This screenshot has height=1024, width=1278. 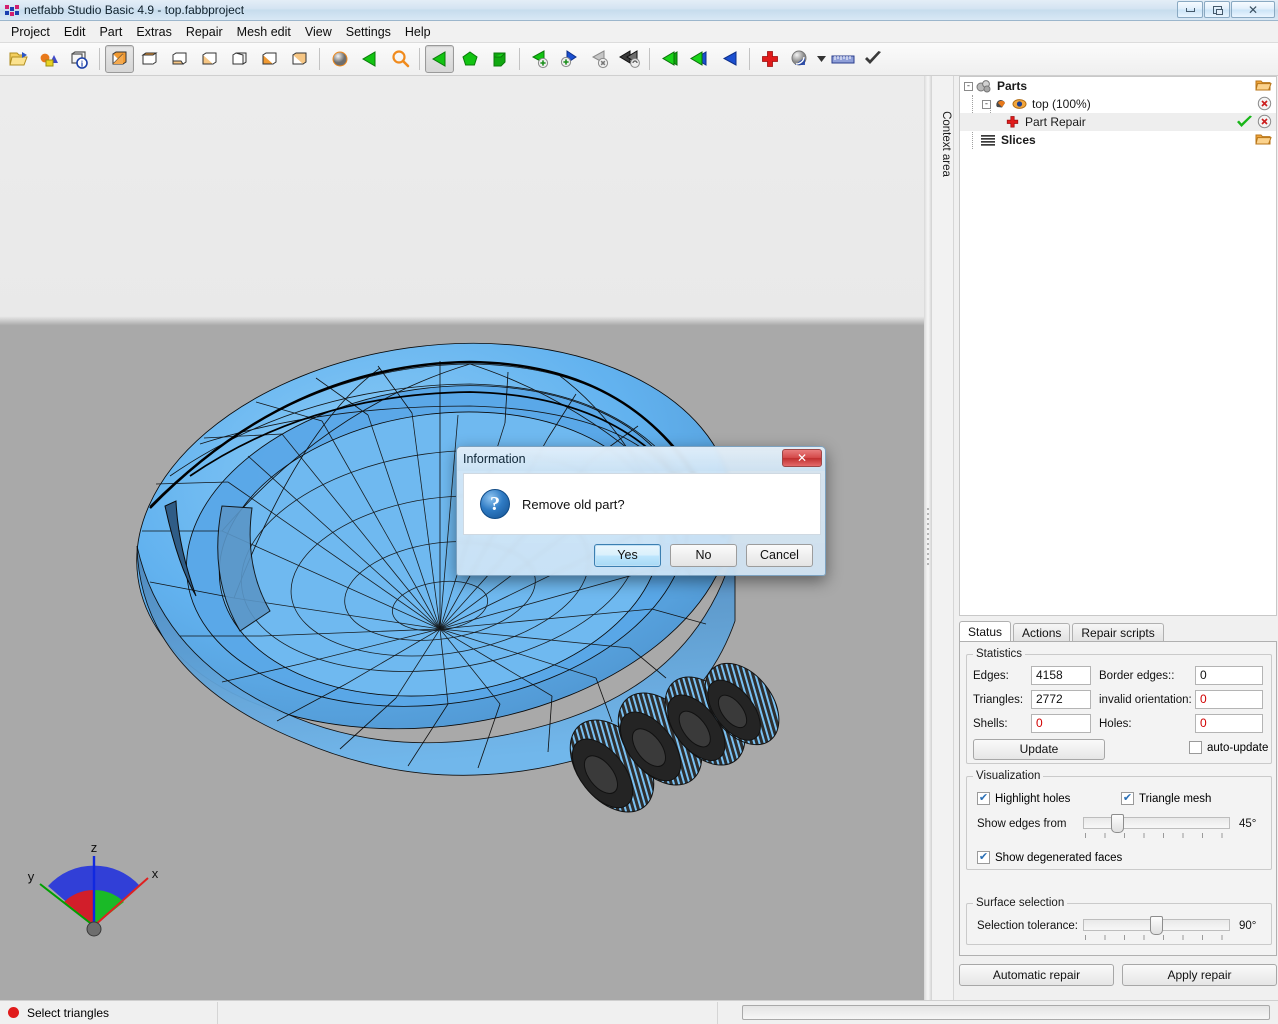 What do you see at coordinates (1018, 140) in the screenshot?
I see `tree-label-slices: Slices` at bounding box center [1018, 140].